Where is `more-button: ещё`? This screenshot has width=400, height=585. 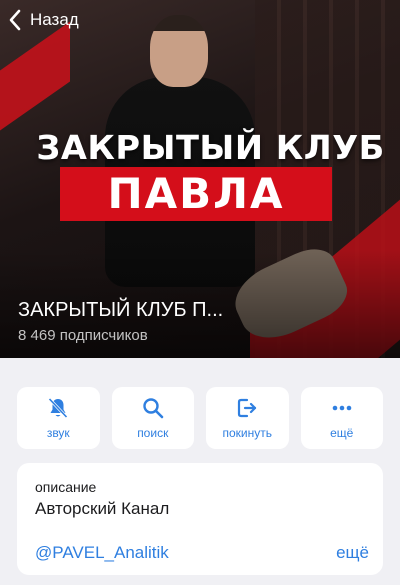 more-button: ещё is located at coordinates (341, 418).